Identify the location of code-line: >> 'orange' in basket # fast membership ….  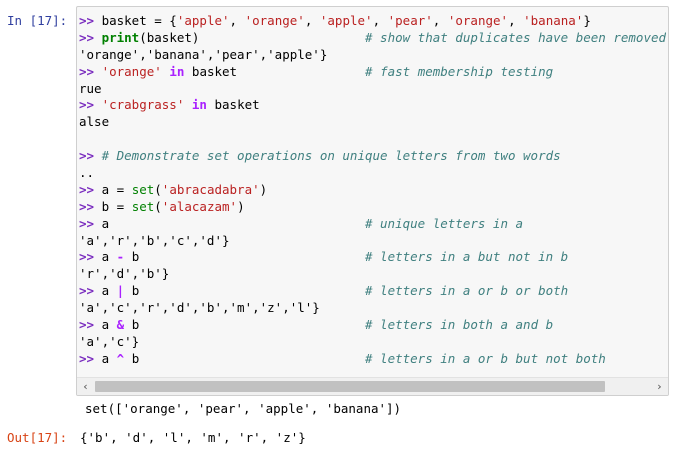
(316, 71).